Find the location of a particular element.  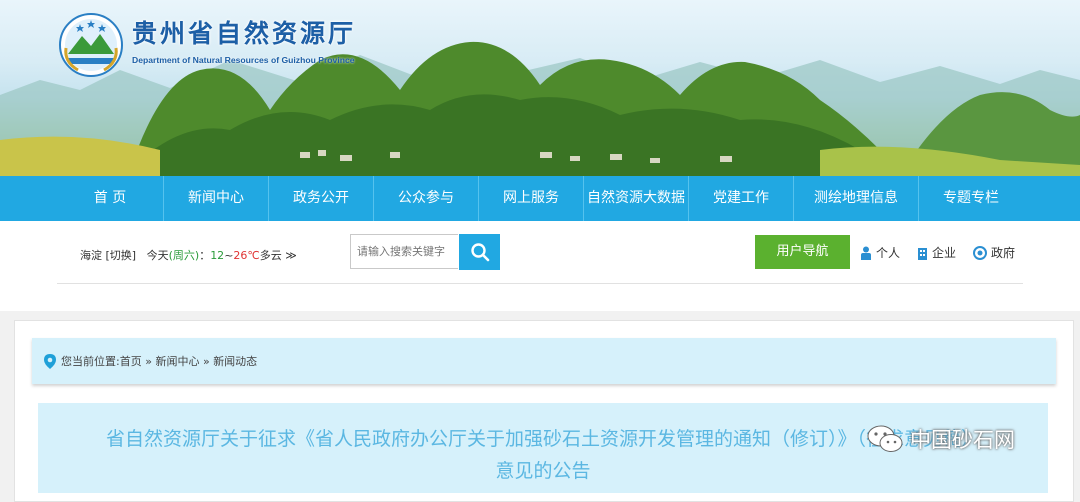

temp-low: 12 is located at coordinates (217, 255).